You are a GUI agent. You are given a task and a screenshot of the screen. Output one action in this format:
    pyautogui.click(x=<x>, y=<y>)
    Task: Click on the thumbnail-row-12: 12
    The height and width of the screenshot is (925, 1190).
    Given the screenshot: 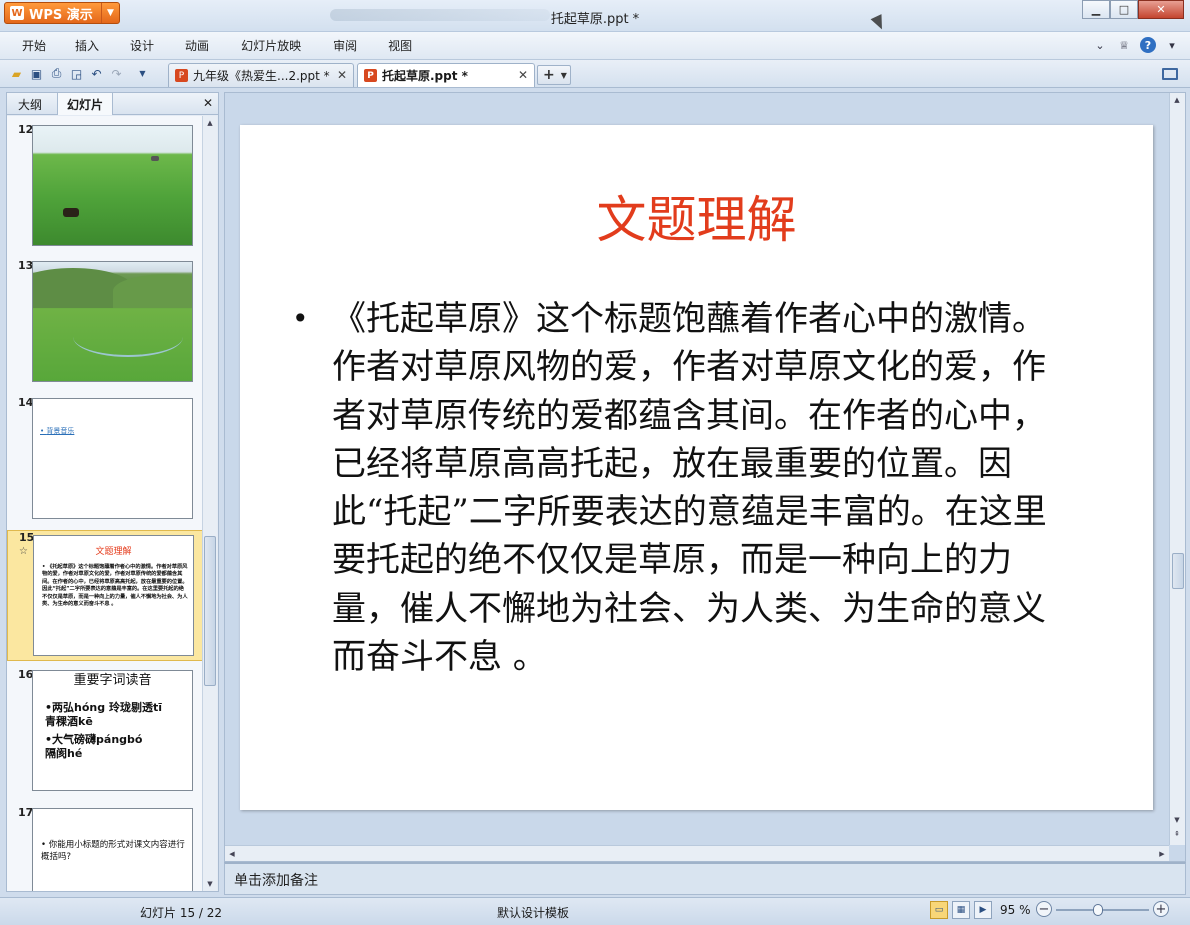 What is the action you would take?
    pyautogui.click(x=105, y=185)
    